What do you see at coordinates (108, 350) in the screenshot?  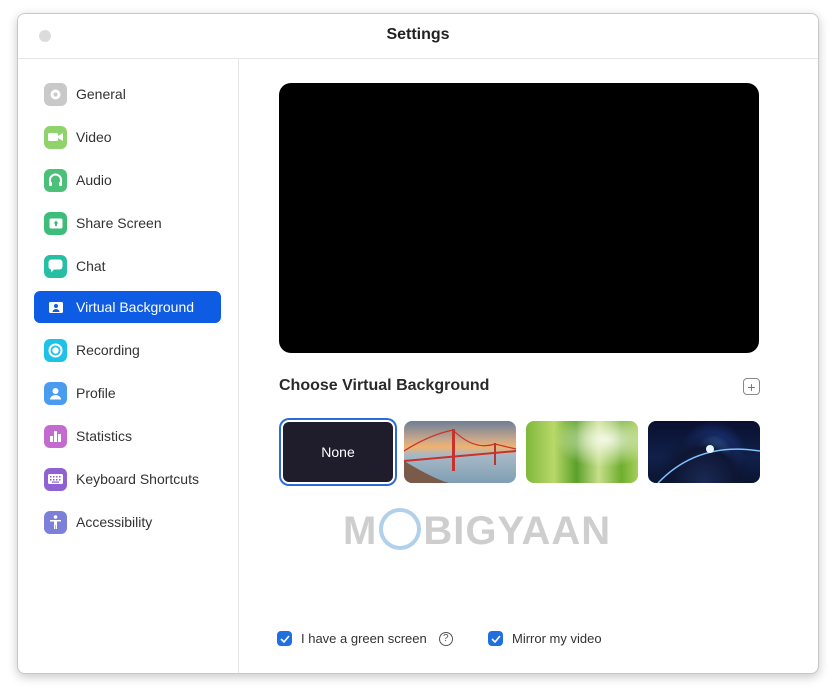 I see `sidebar-item-label: Recording` at bounding box center [108, 350].